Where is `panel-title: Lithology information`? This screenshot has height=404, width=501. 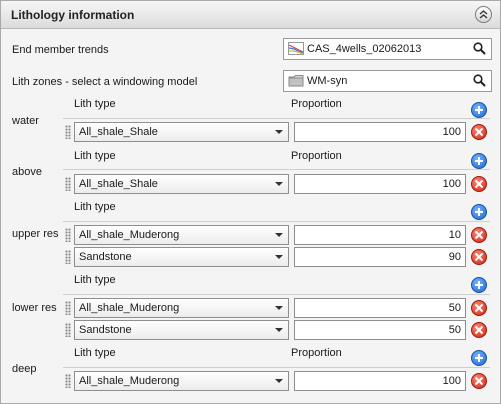
panel-title: Lithology information is located at coordinates (73, 15).